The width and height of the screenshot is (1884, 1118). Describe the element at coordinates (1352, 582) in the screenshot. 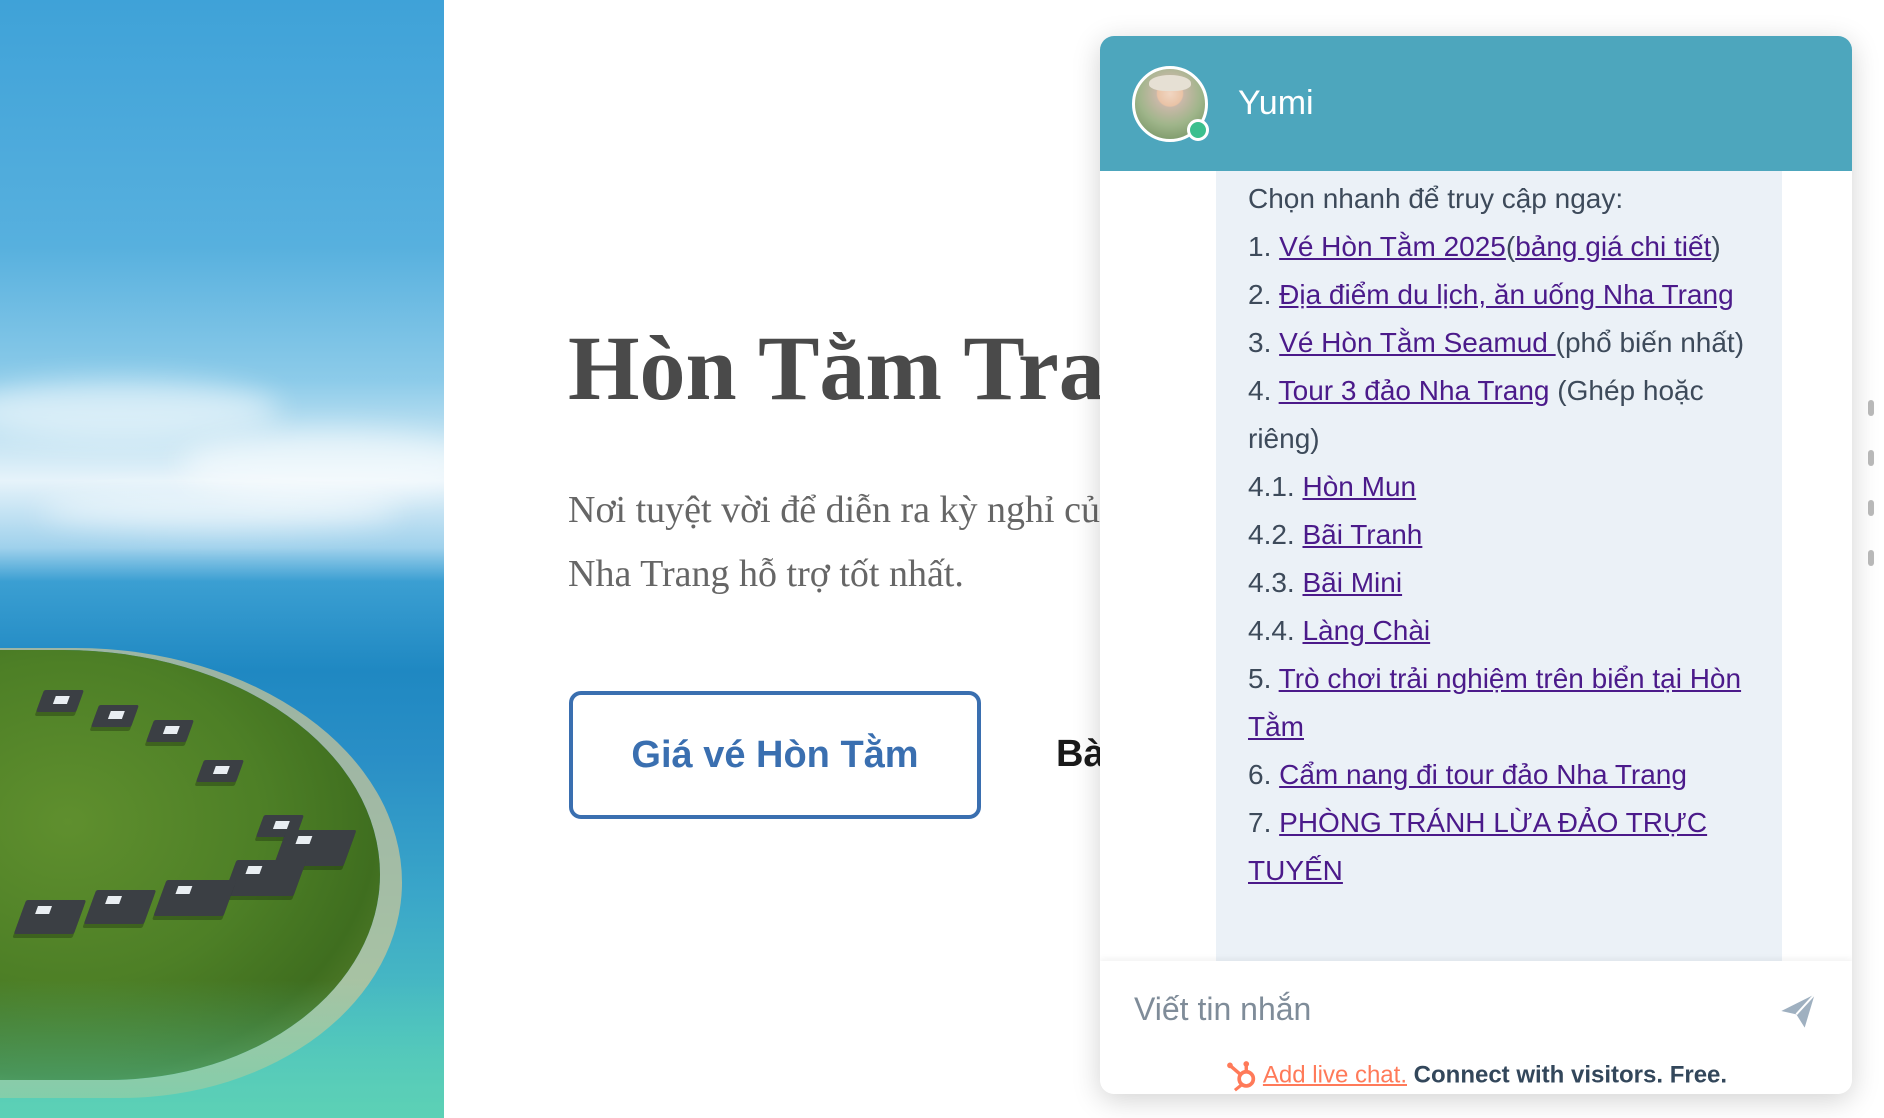

I see `link-bai-mini: Bãi Mini` at that location.